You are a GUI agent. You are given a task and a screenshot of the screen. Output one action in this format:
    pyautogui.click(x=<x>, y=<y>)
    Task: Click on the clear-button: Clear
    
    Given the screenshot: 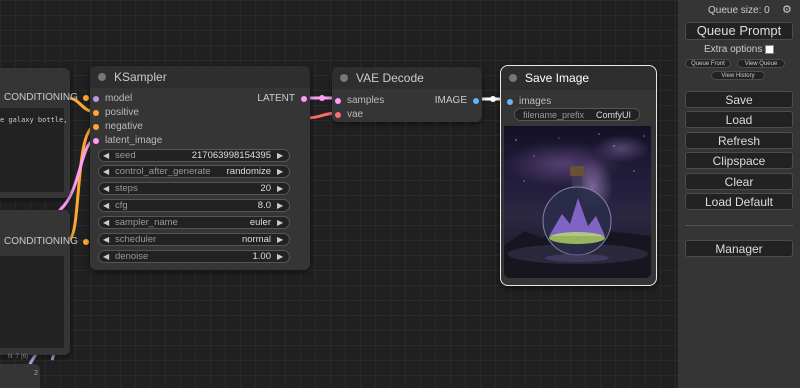 What is the action you would take?
    pyautogui.click(x=739, y=181)
    